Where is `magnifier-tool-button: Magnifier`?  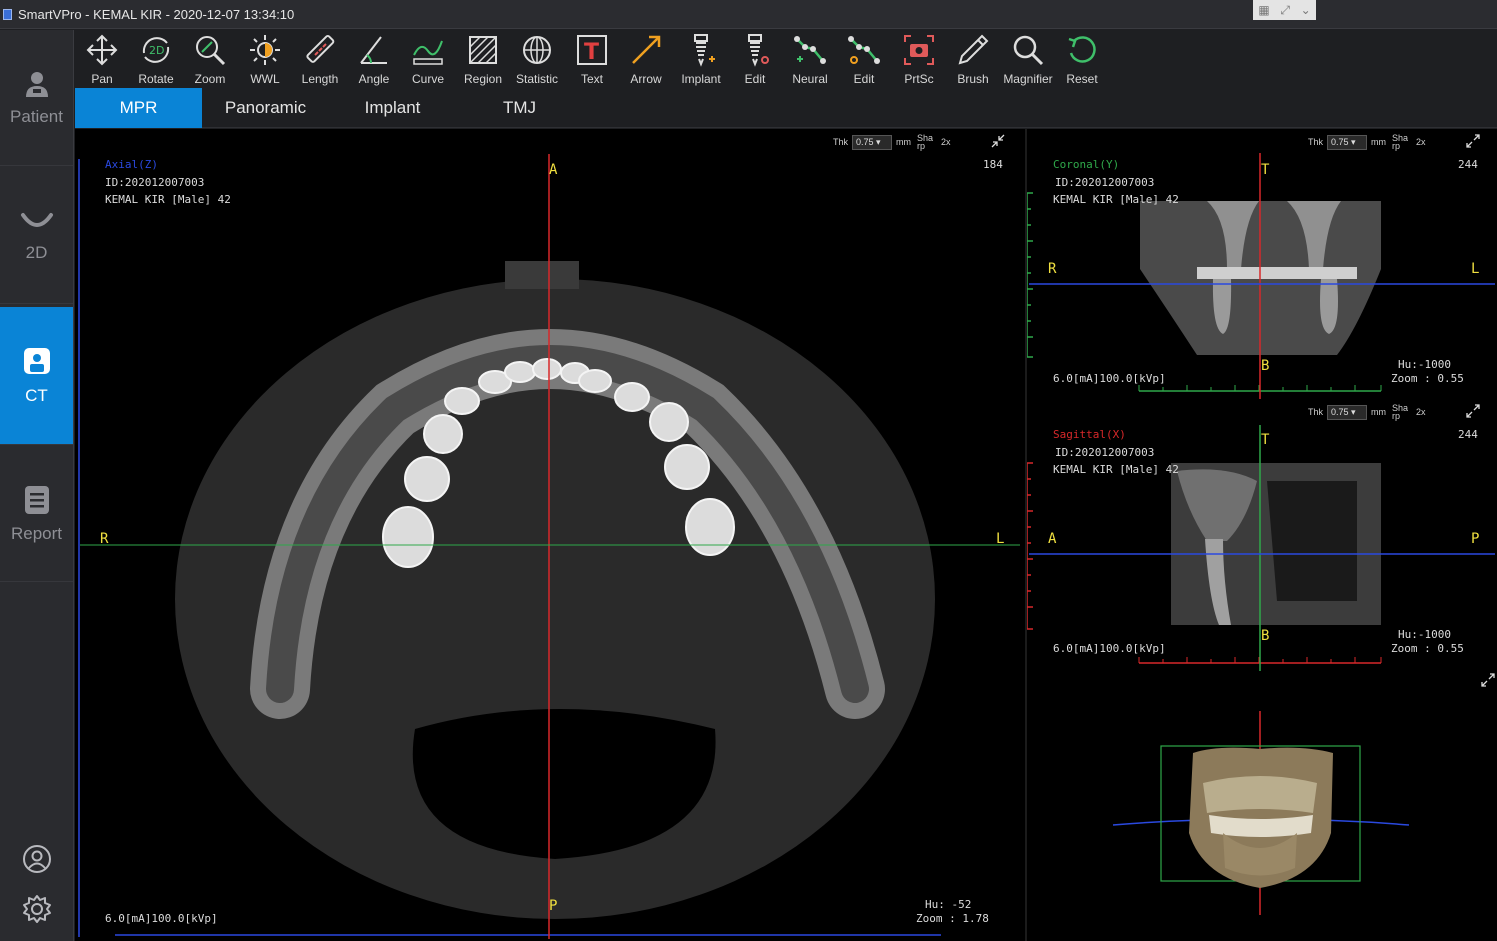
magnifier-tool-button: Magnifier is located at coordinates (1028, 59).